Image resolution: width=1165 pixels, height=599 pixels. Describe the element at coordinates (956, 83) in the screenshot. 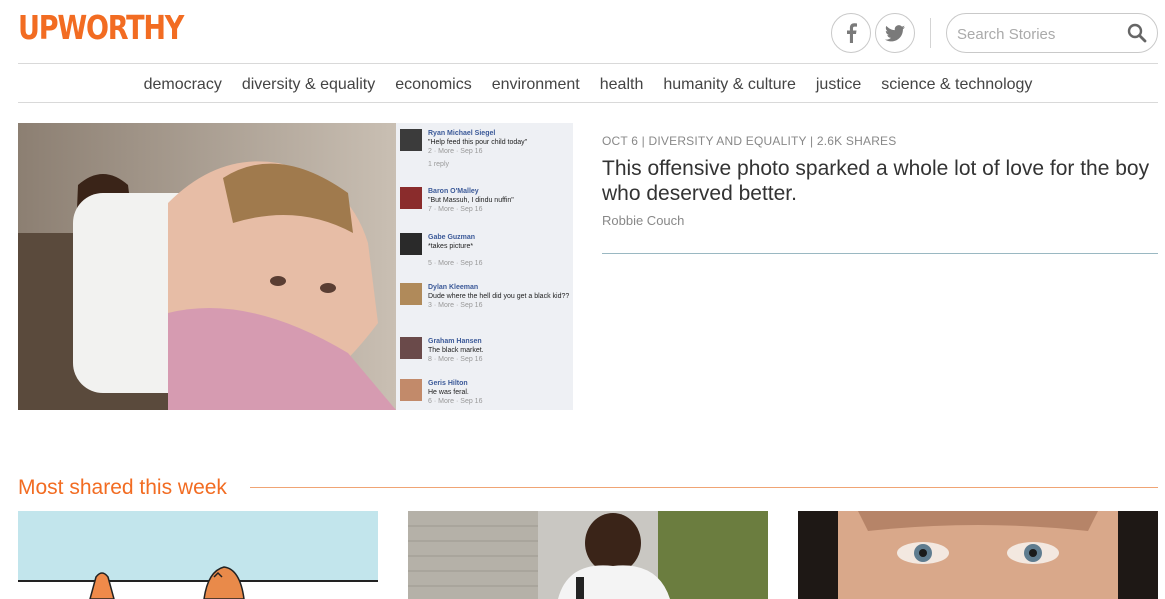

I see `nav-item-science-technology: science & technology` at that location.